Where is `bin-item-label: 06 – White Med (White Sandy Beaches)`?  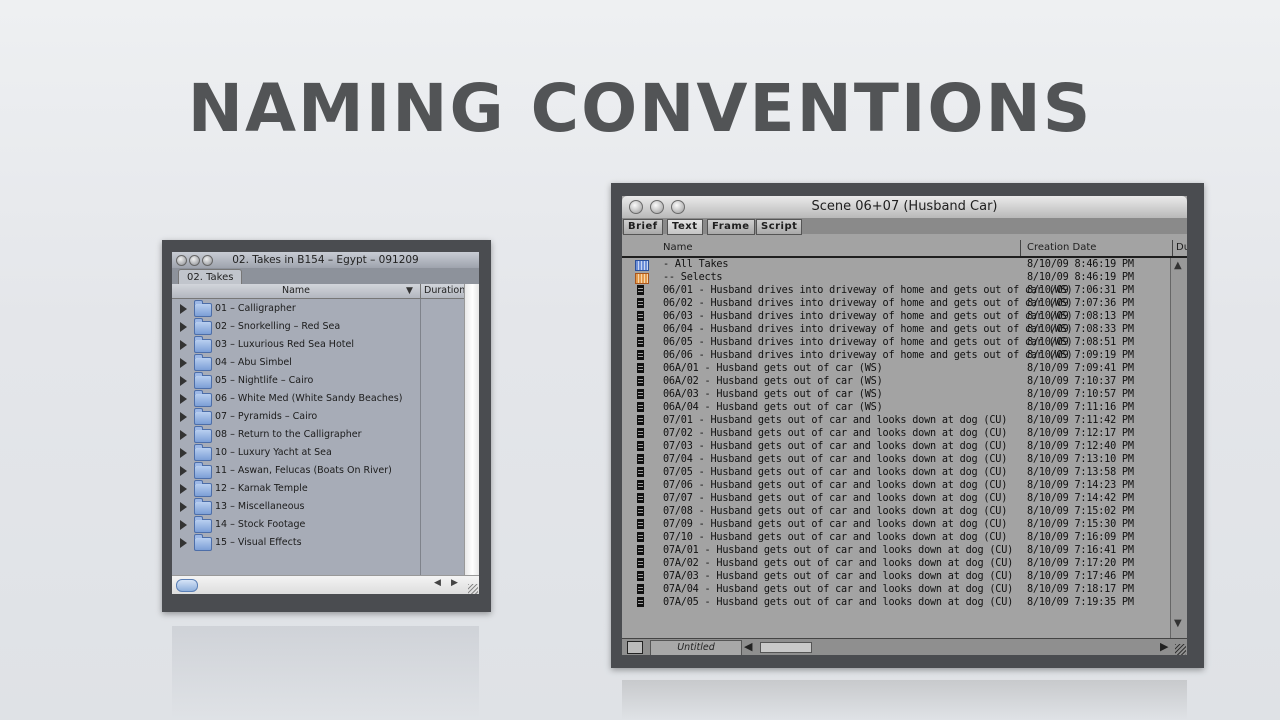
bin-item-label: 06 – White Med (White Sandy Beaches) is located at coordinates (309, 398).